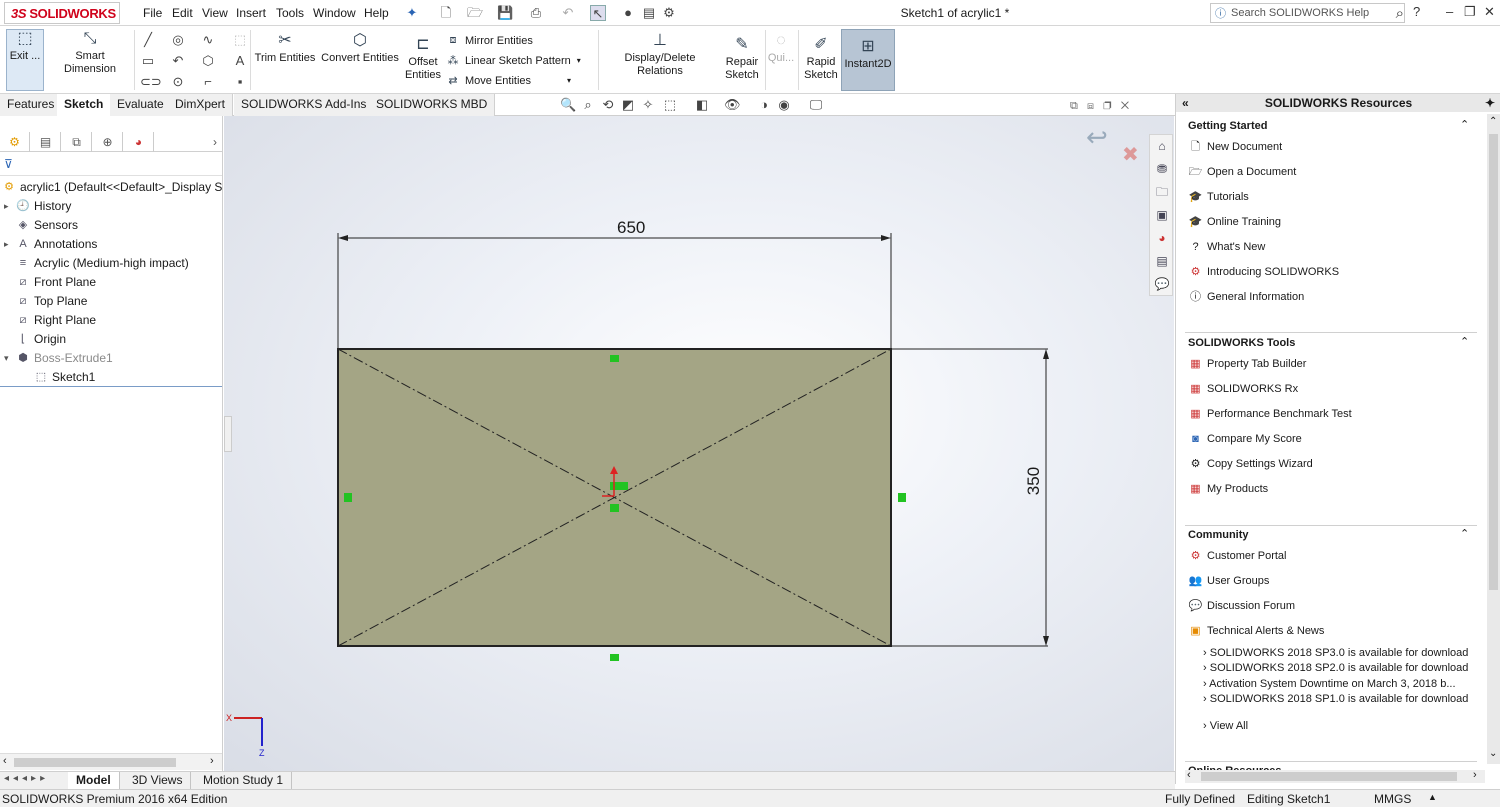 The image size is (1500, 807). Describe the element at coordinates (1242, 172) in the screenshot. I see `link-open-document: 🗁 Open a Document` at that location.